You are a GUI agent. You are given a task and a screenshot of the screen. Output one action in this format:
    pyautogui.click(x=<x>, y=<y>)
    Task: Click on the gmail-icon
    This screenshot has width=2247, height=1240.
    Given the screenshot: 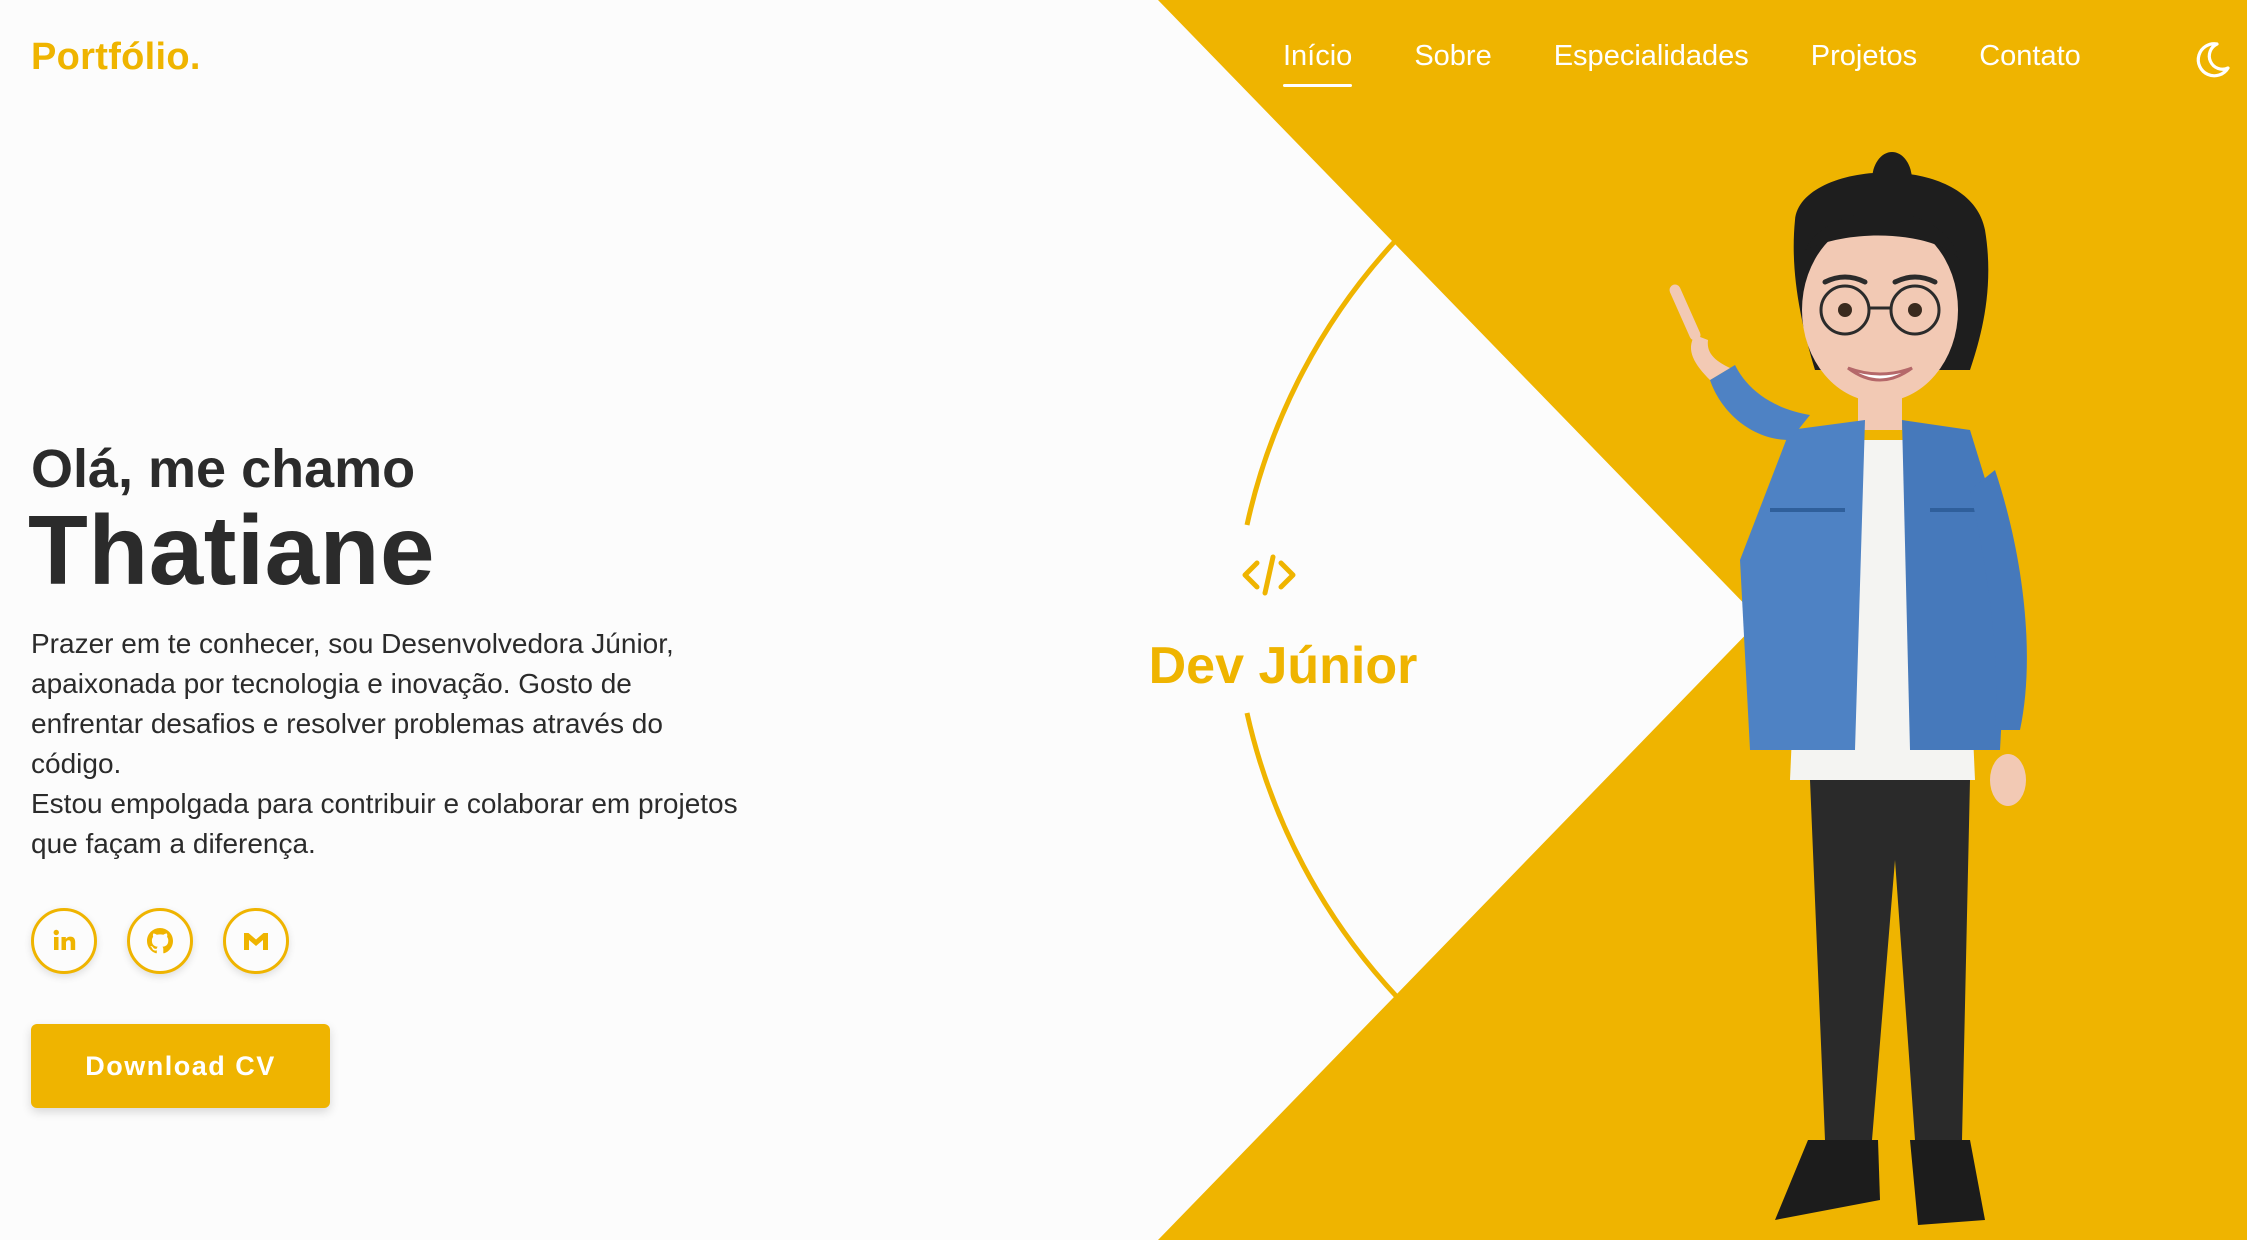 What is the action you would take?
    pyautogui.click(x=256, y=941)
    